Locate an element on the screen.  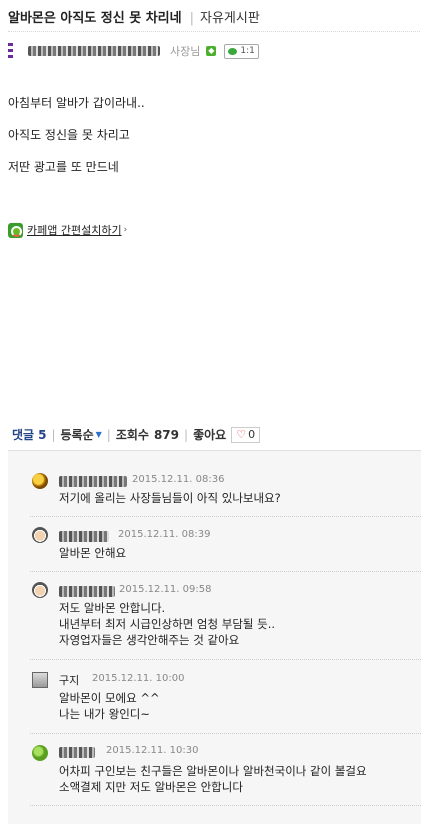
title-divider-line is located at coordinates (214, 31).